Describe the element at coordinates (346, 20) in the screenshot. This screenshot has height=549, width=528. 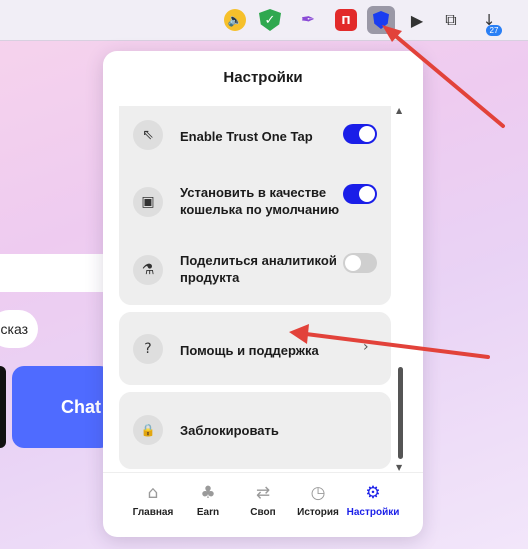
I see `red-extension-icon: П` at that location.